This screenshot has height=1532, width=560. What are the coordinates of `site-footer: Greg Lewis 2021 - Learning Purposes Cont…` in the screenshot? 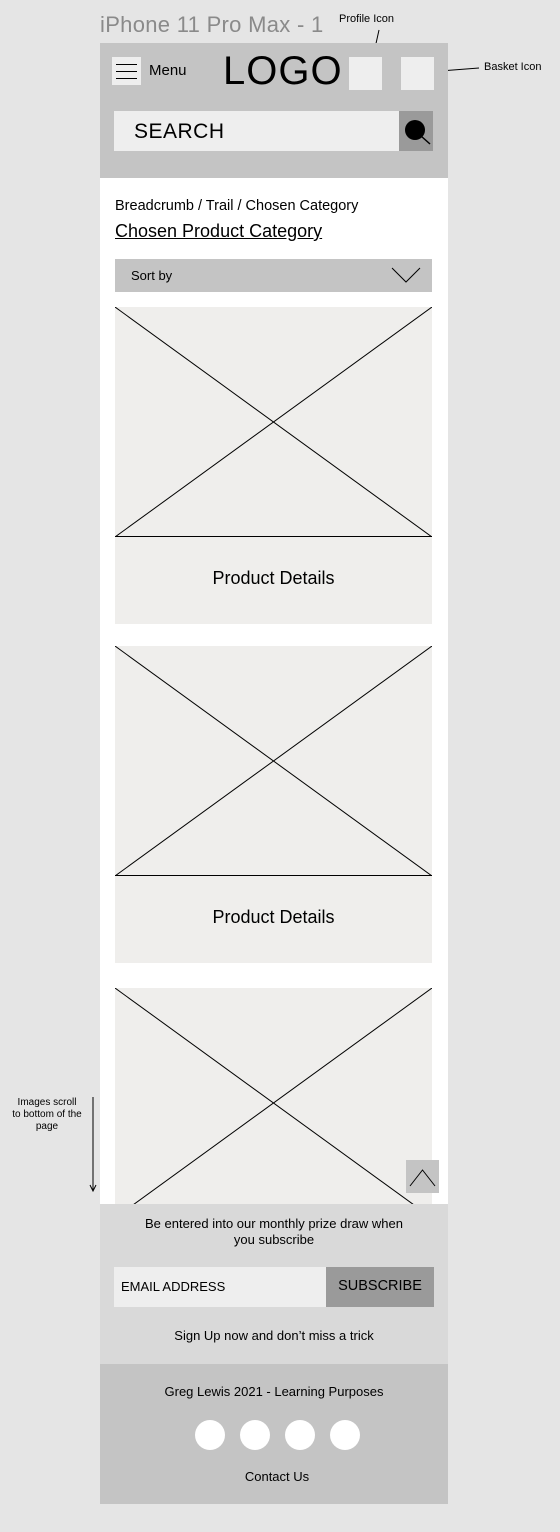 It's located at (274, 1434).